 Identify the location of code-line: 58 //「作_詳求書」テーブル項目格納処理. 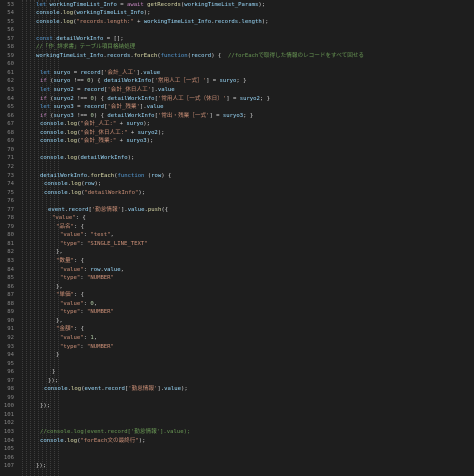
(237, 47).